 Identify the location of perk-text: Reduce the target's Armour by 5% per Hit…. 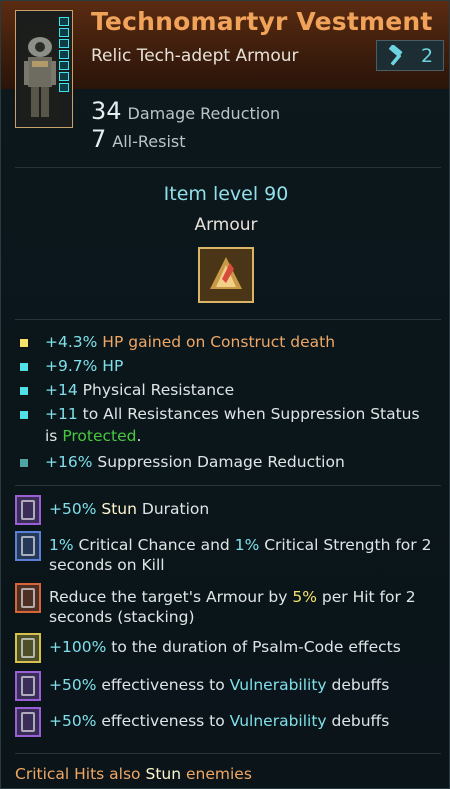
(242, 605).